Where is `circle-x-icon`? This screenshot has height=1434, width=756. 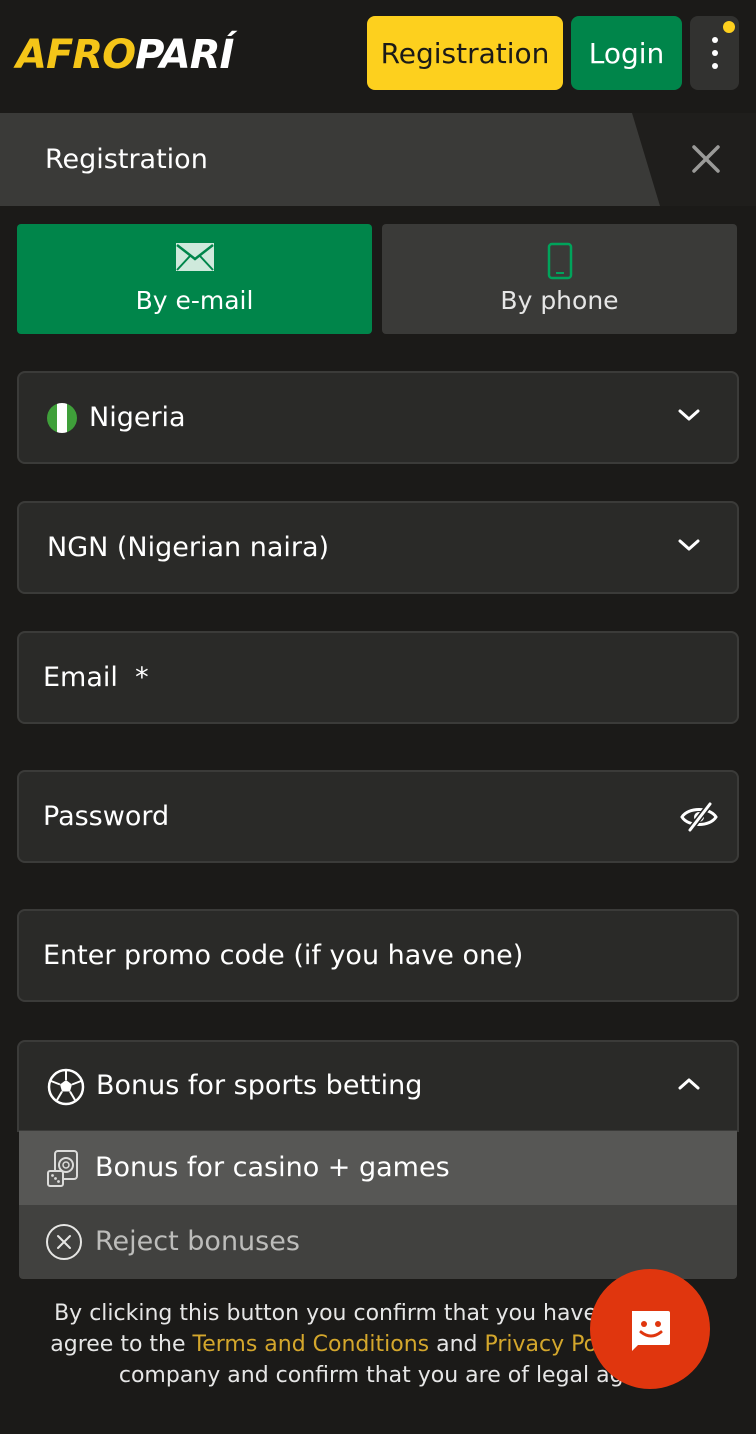
circle-x-icon is located at coordinates (64, 1244).